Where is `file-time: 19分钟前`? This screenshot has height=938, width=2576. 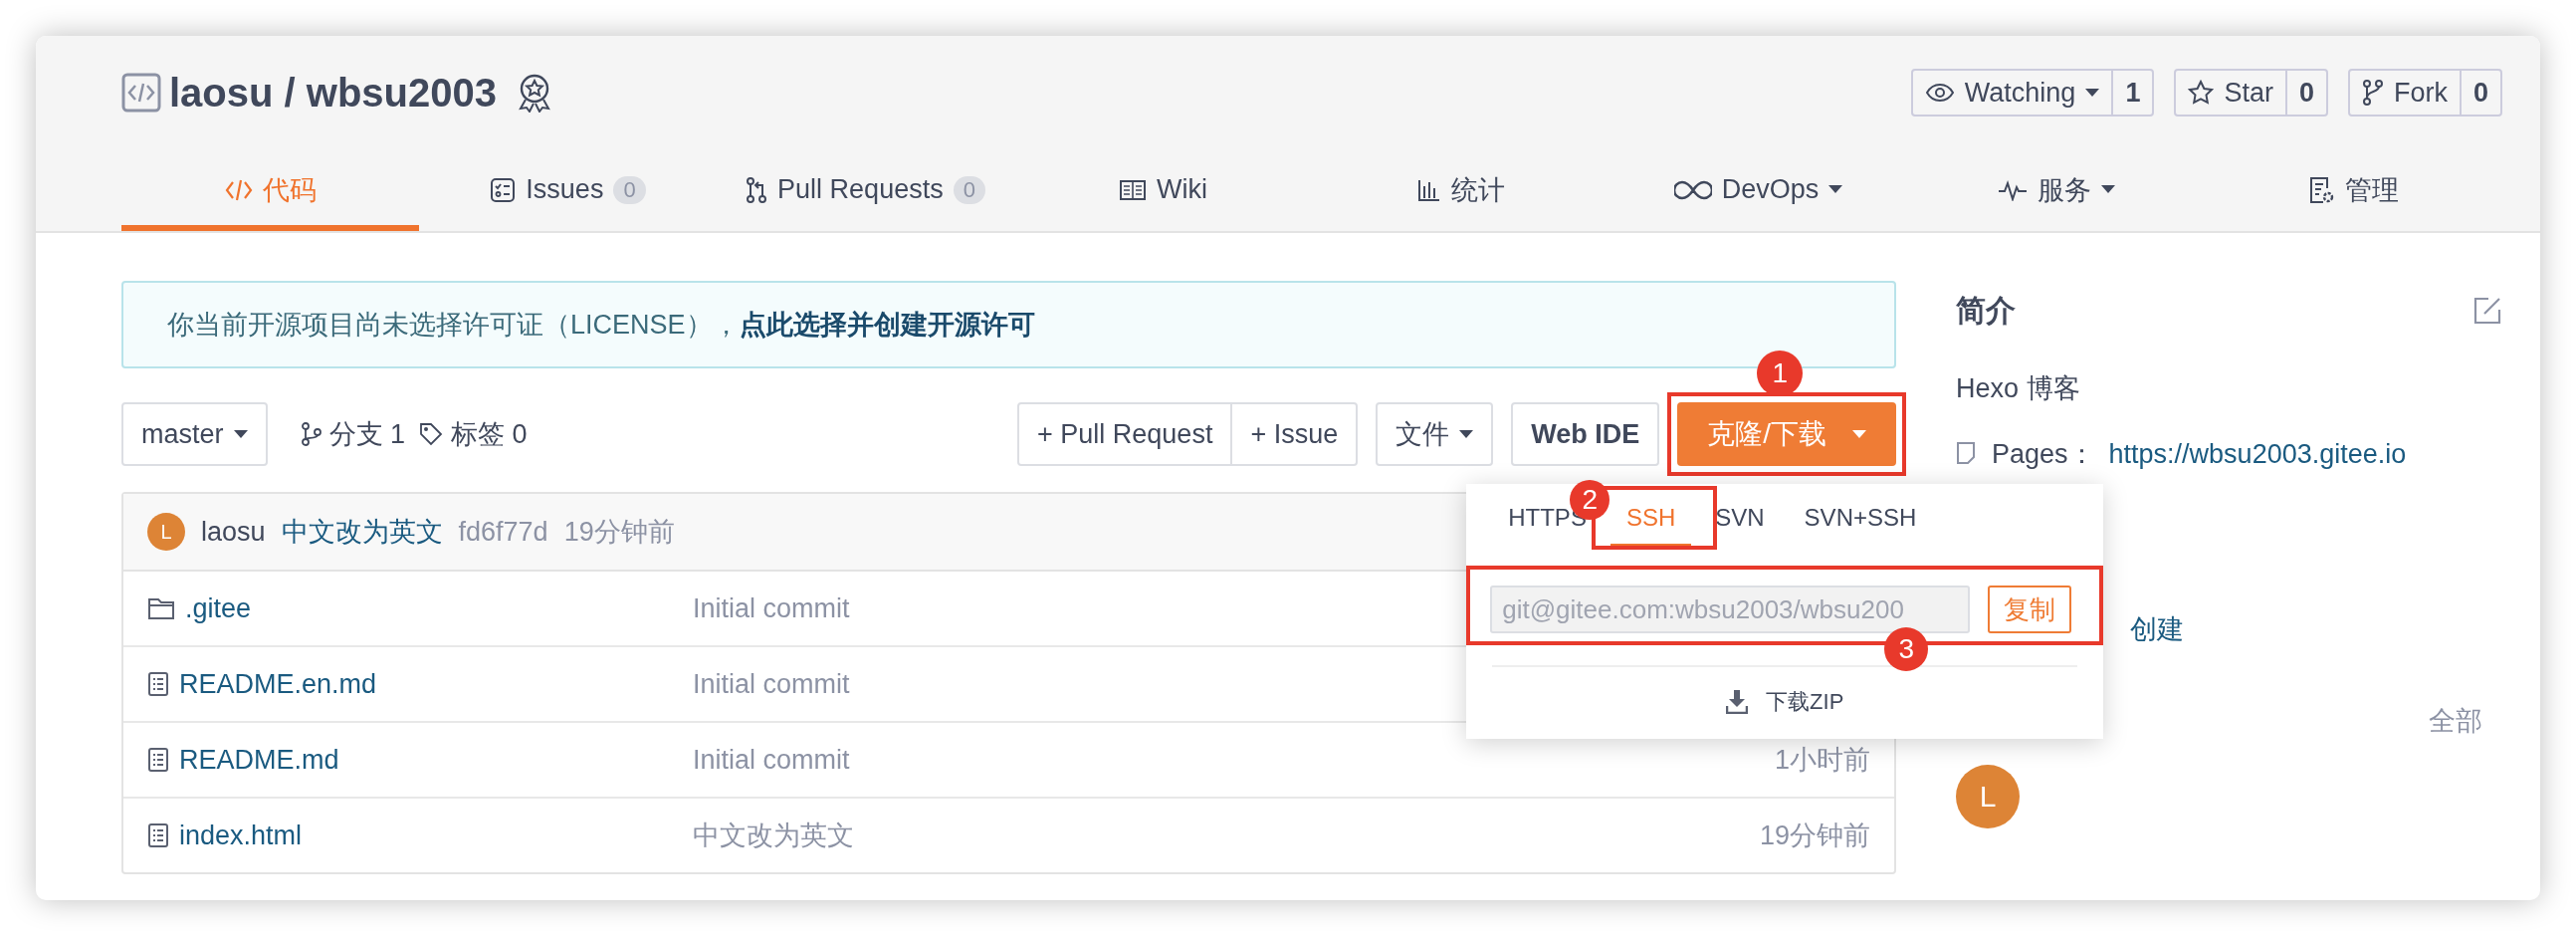 file-time: 19分钟前 is located at coordinates (1814, 836).